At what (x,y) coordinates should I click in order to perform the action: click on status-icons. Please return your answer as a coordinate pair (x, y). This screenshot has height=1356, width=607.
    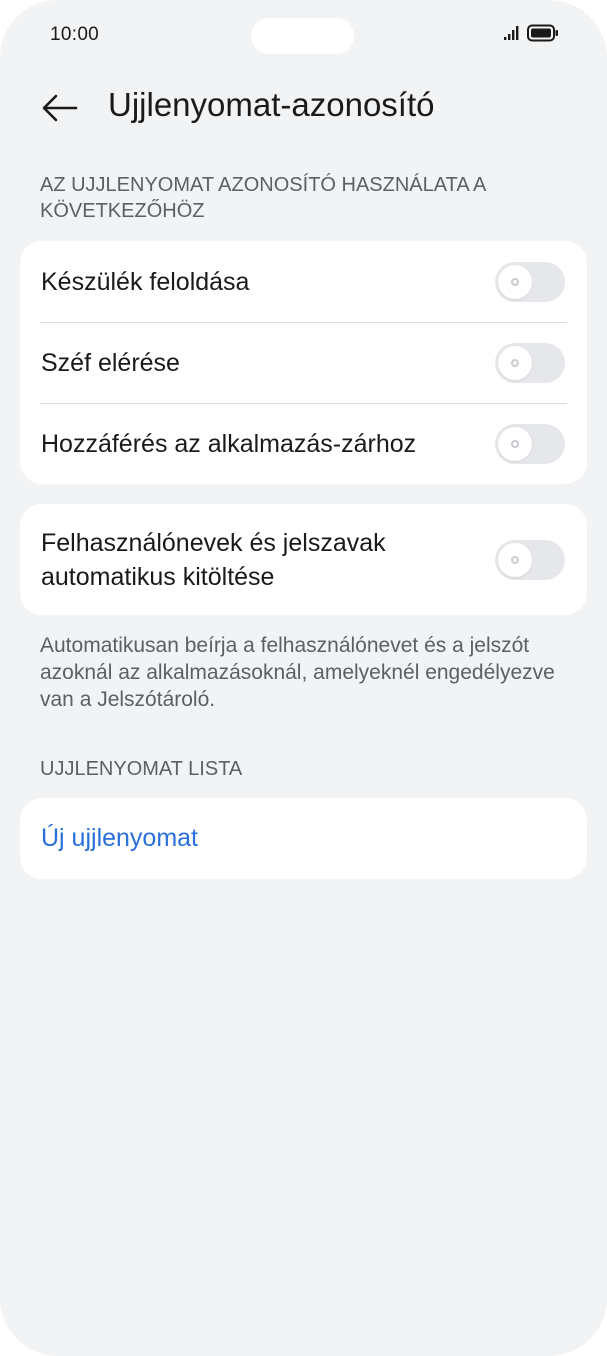
    Looking at the image, I should click on (531, 33).